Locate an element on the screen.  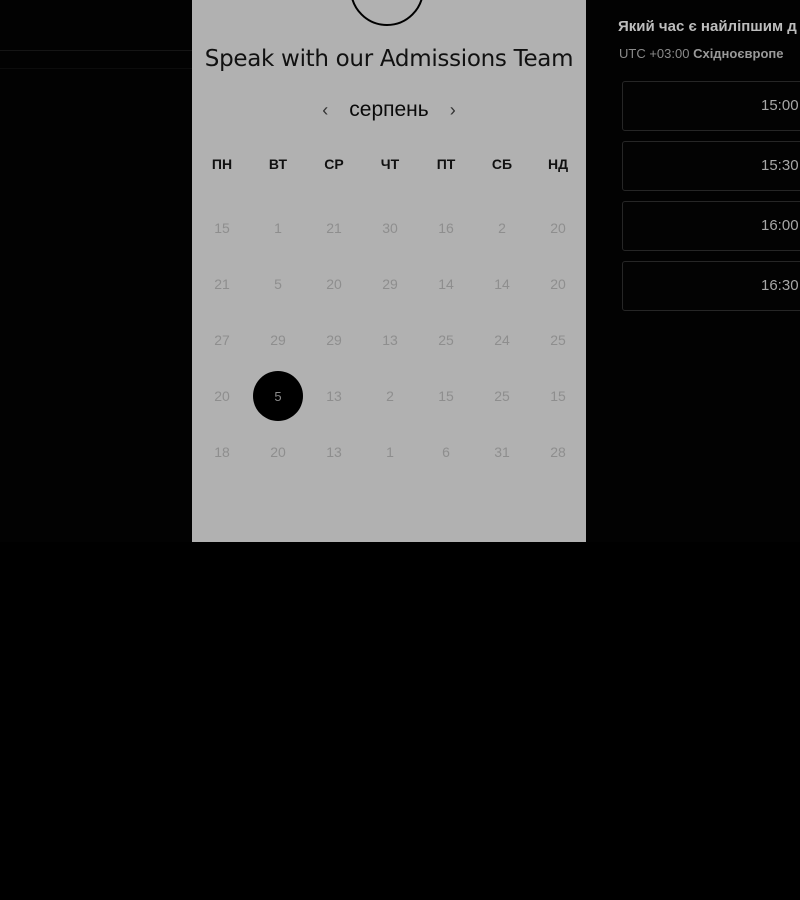
day-number: 27 is located at coordinates (222, 340).